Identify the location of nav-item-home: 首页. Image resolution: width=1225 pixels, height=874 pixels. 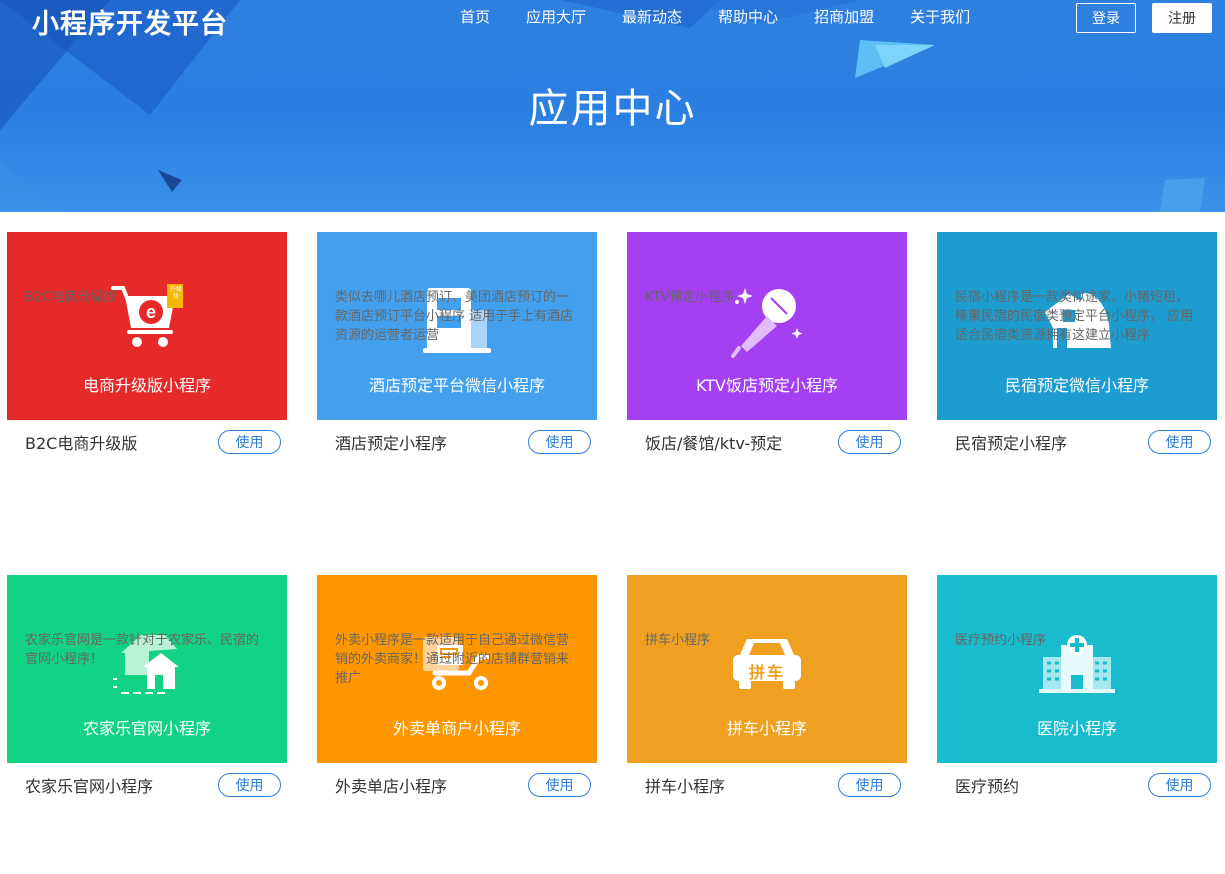
(475, 16).